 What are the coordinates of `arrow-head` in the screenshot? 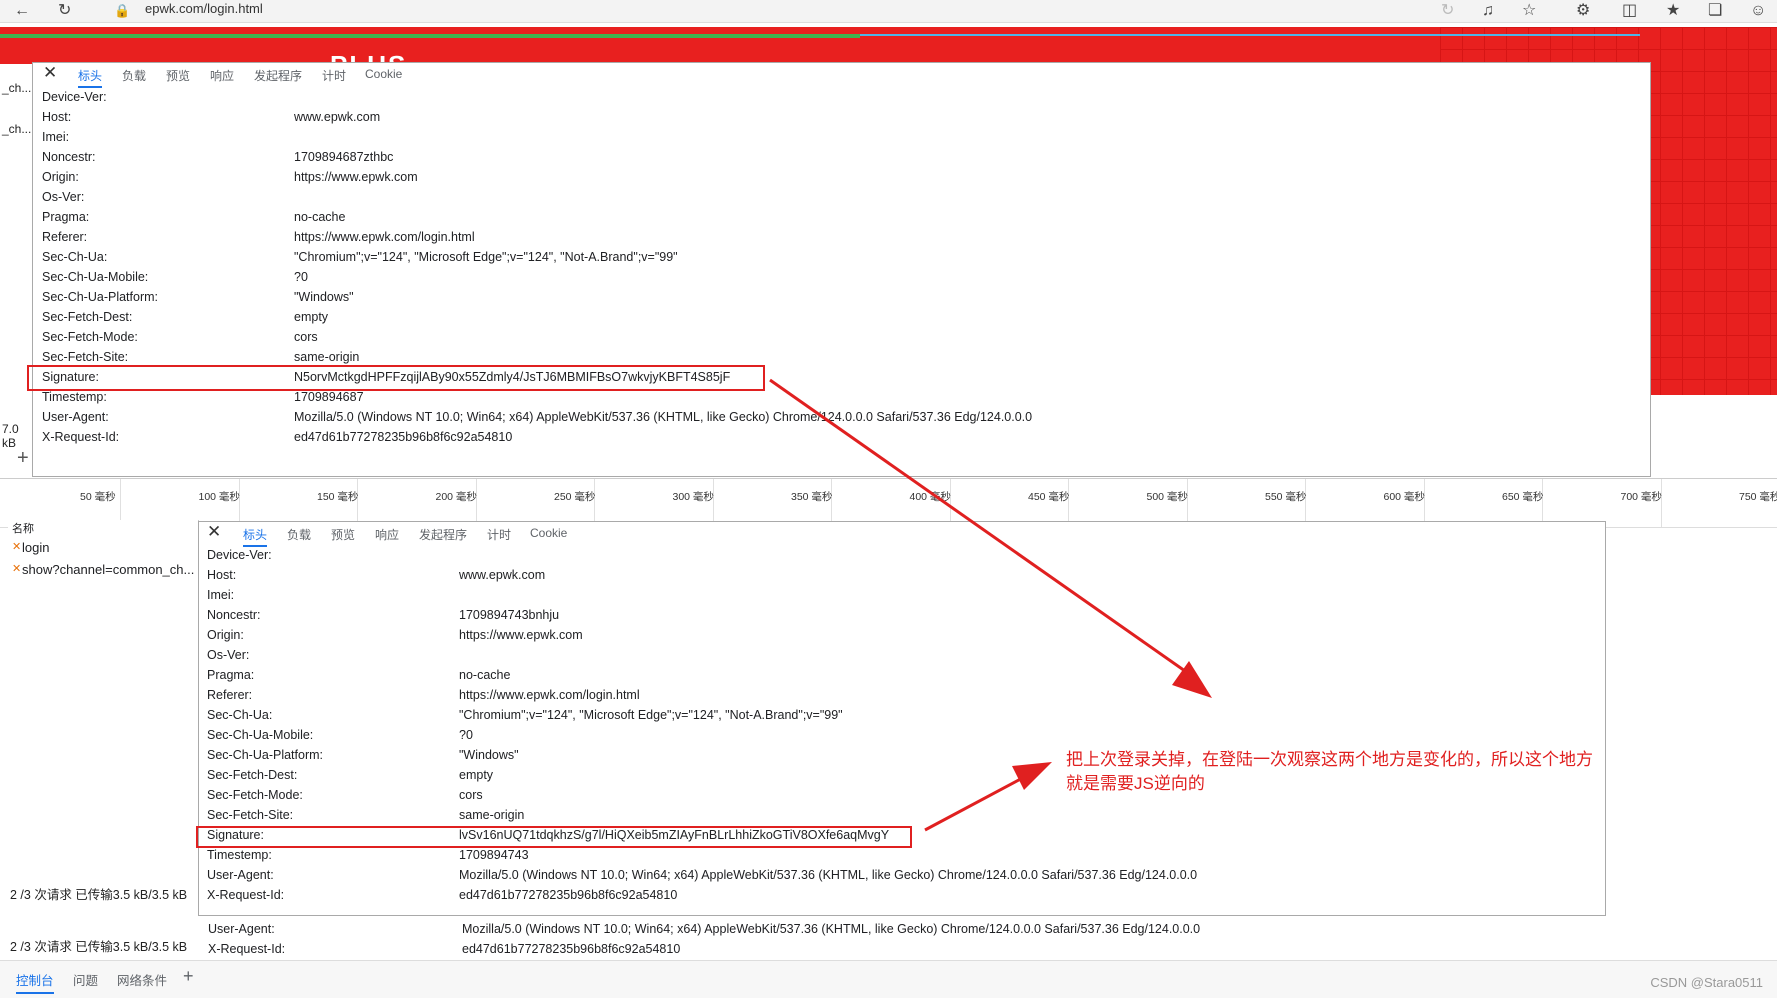 It's located at (1032, 776).